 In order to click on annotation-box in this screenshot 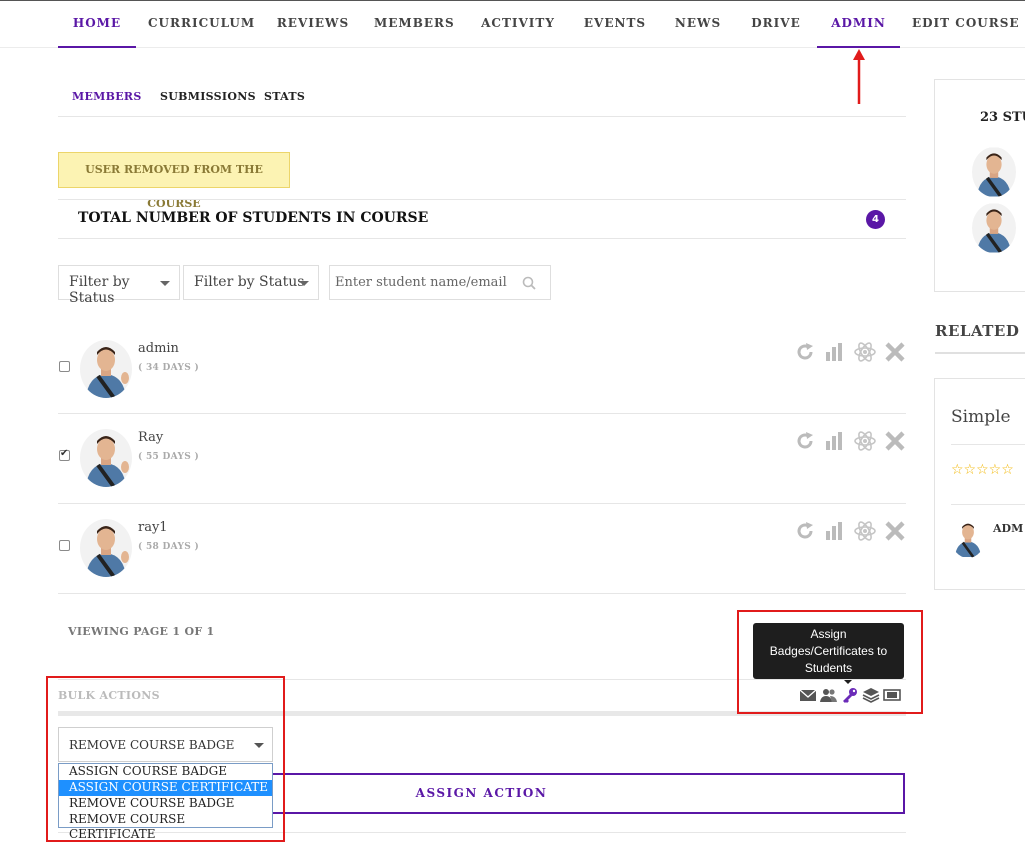, I will do `click(830, 662)`.